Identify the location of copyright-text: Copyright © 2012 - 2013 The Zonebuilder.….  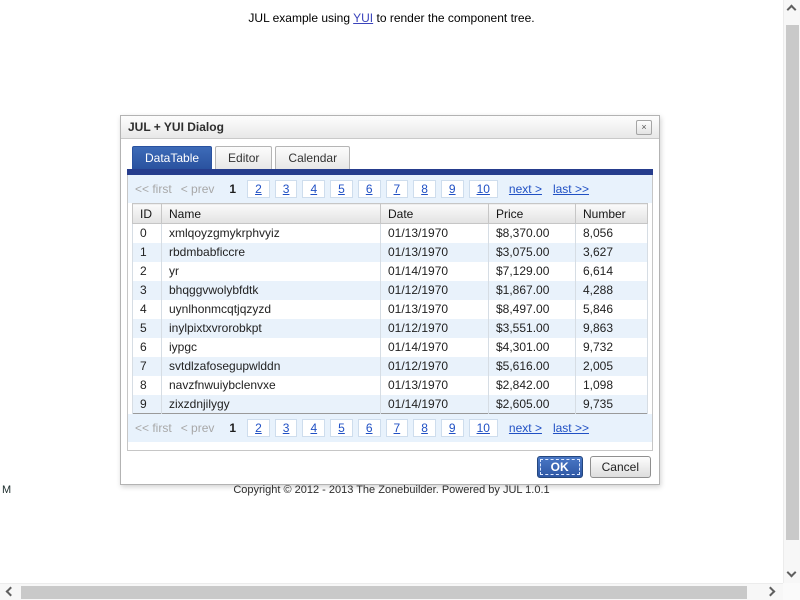
(391, 490).